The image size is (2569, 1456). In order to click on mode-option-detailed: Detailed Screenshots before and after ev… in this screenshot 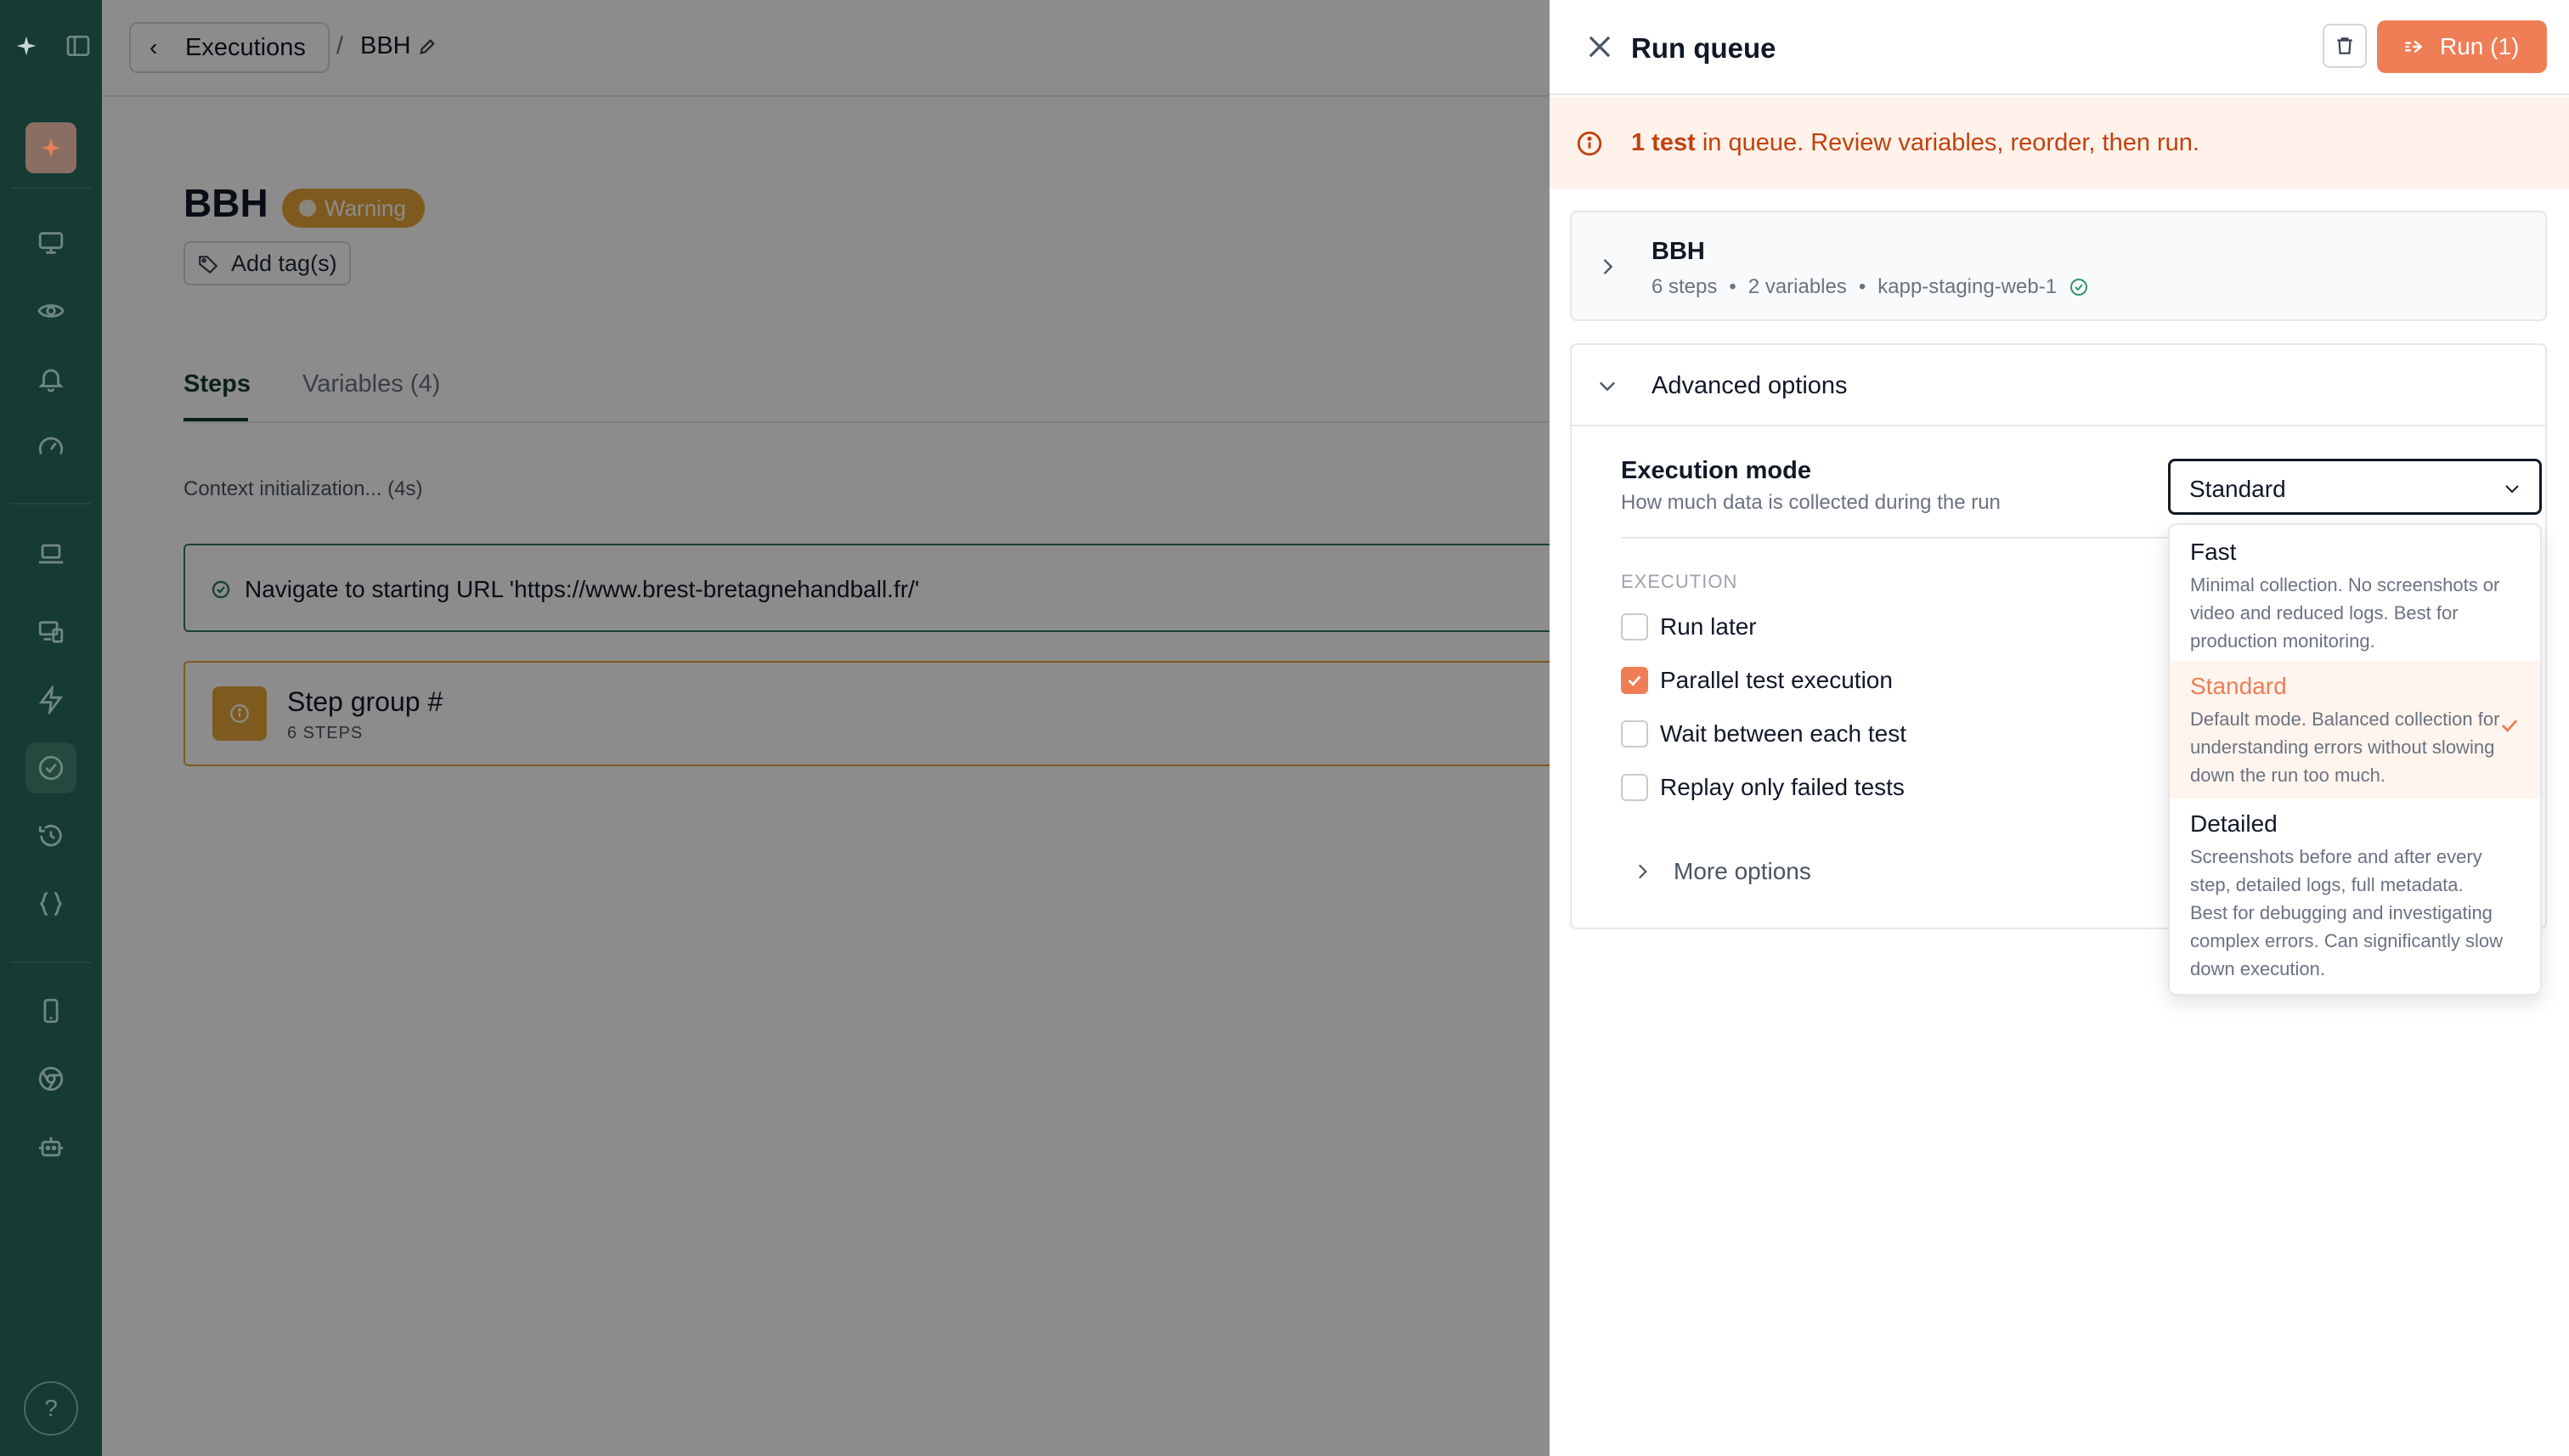, I will do `click(2355, 897)`.